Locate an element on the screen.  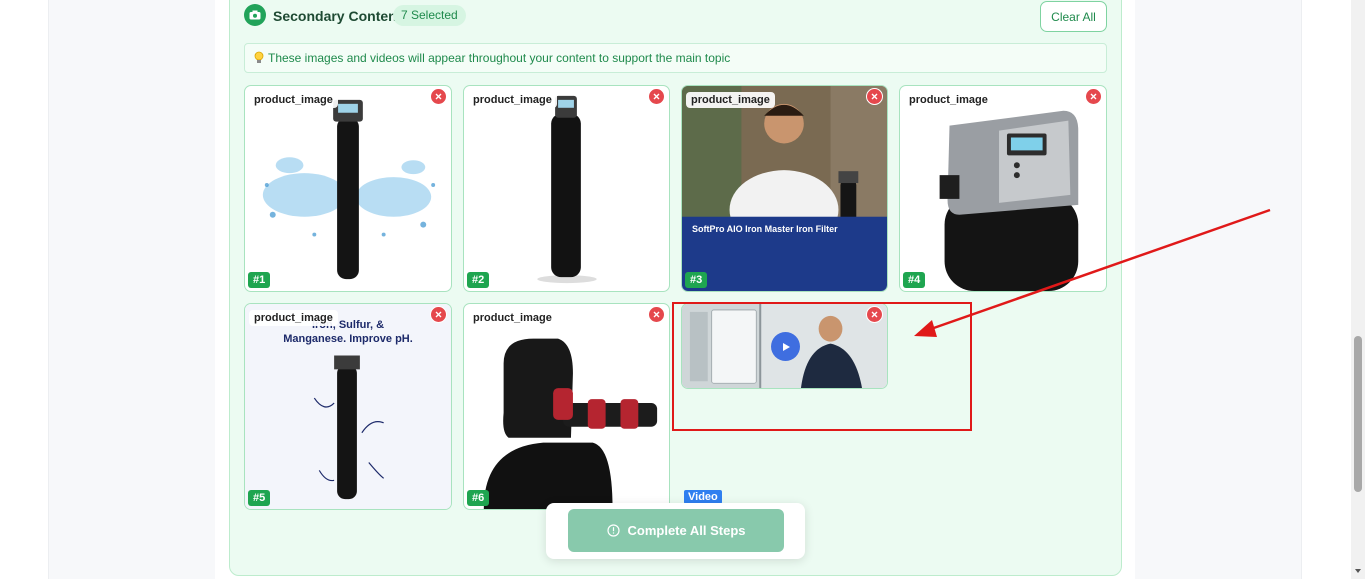
scrollbar-track is located at coordinates (1358, 289).